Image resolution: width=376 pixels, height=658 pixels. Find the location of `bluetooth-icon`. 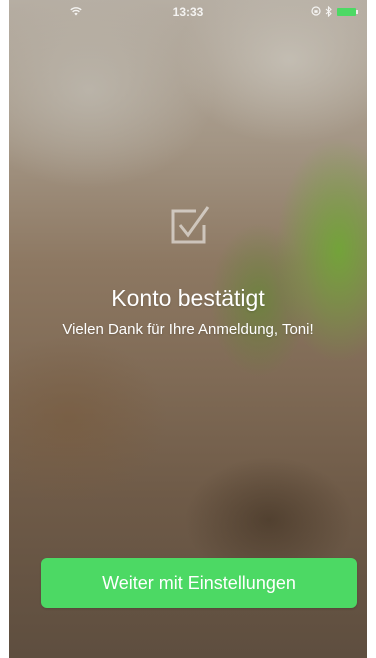

bluetooth-icon is located at coordinates (328, 11).